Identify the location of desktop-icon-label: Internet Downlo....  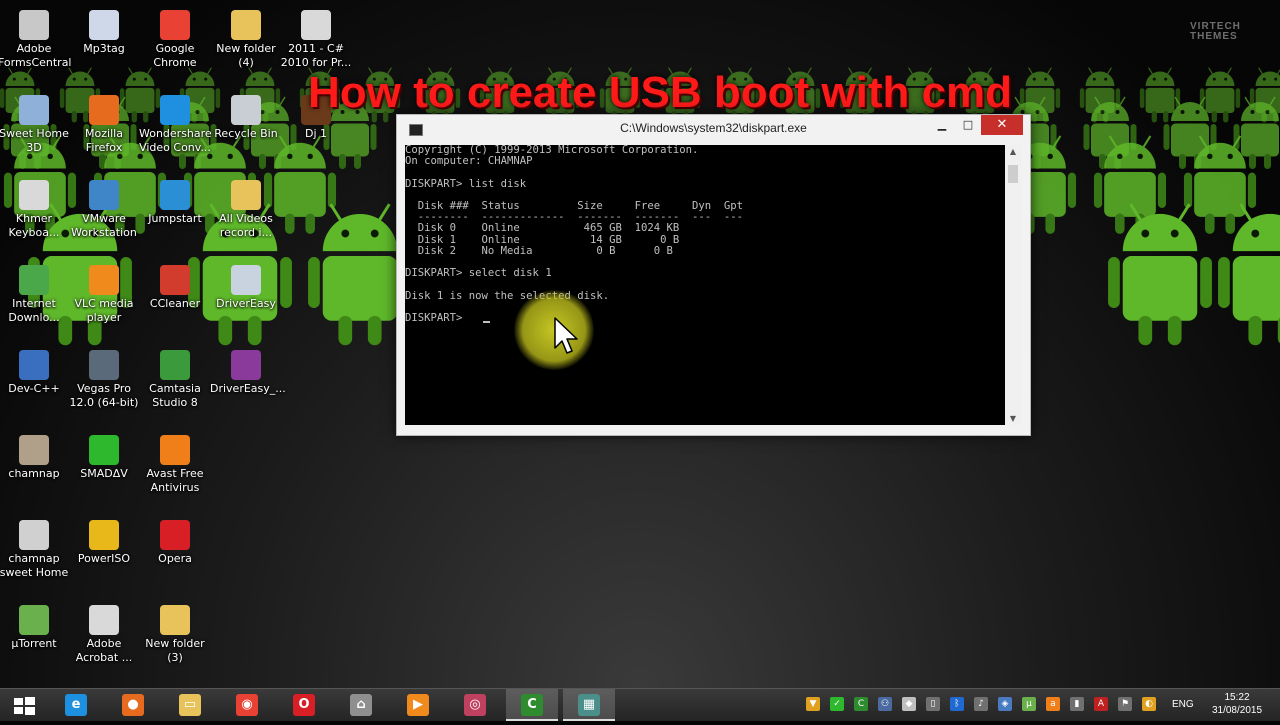
(35, 311).